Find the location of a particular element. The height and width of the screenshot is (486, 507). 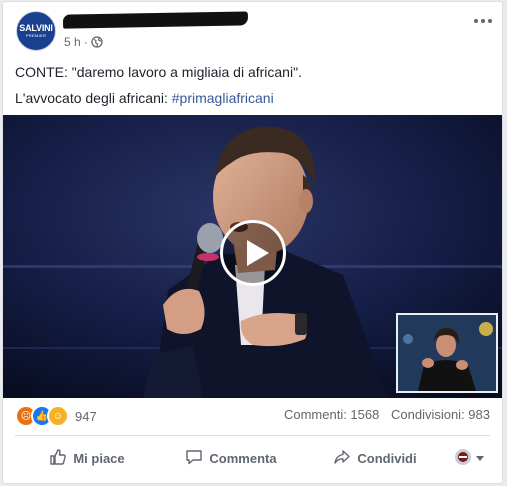

like-button-label: Mi piace is located at coordinates (99, 458).